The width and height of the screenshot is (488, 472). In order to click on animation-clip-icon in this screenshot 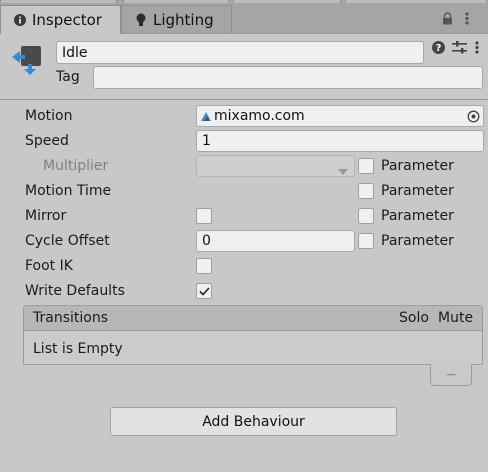, I will do `click(207, 116)`.